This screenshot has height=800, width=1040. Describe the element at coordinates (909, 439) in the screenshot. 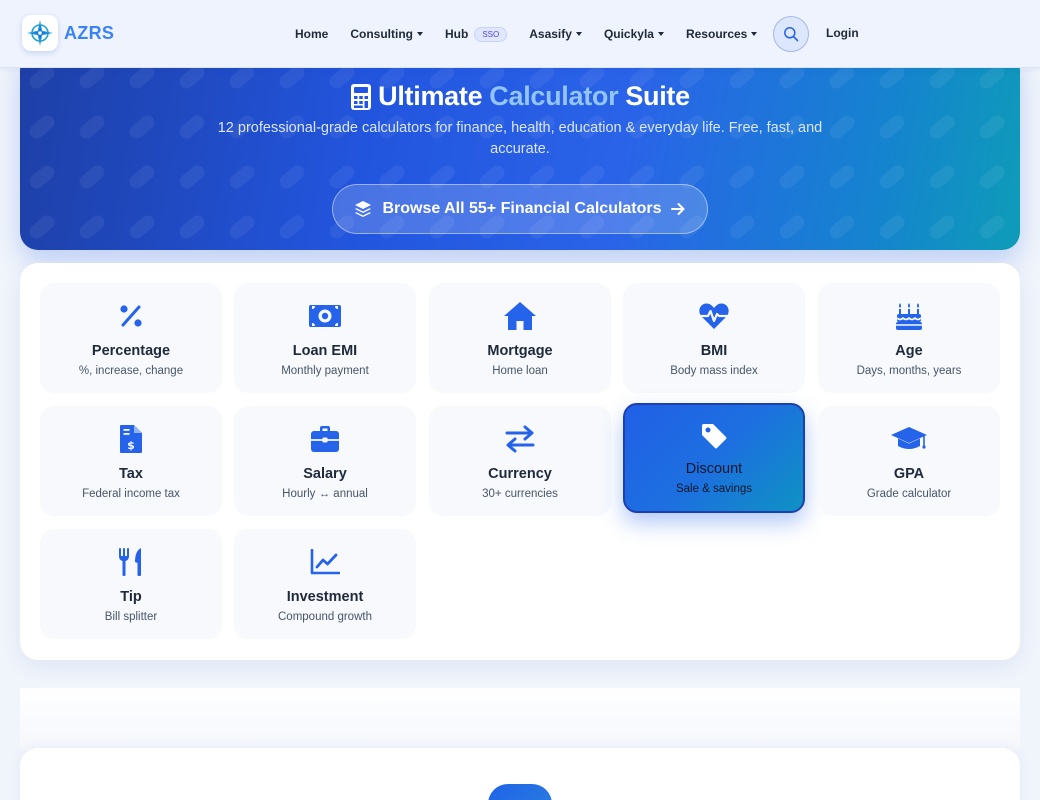

I see `graduation-cap-icon` at that location.